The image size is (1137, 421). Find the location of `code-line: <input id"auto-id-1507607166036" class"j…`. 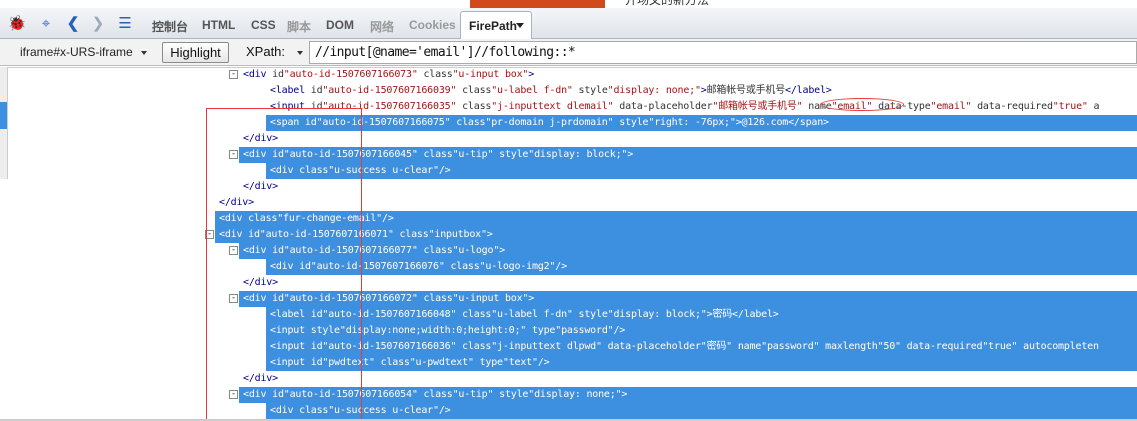

code-line: <input id"auto-id-1507607166036" class"j… is located at coordinates (701, 347).